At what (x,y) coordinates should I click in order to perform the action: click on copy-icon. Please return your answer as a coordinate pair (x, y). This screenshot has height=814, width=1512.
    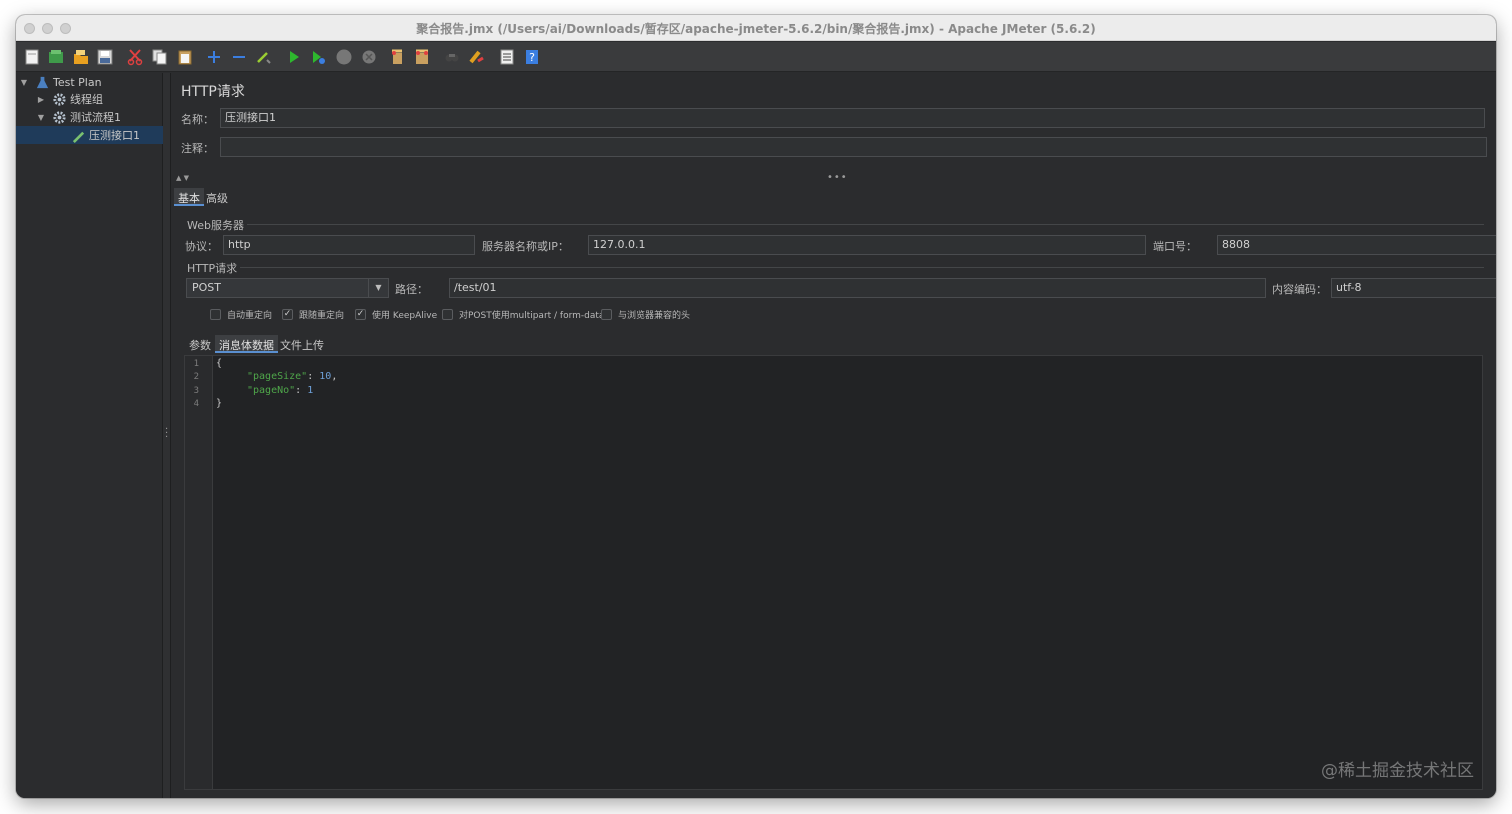
    Looking at the image, I should click on (160, 57).